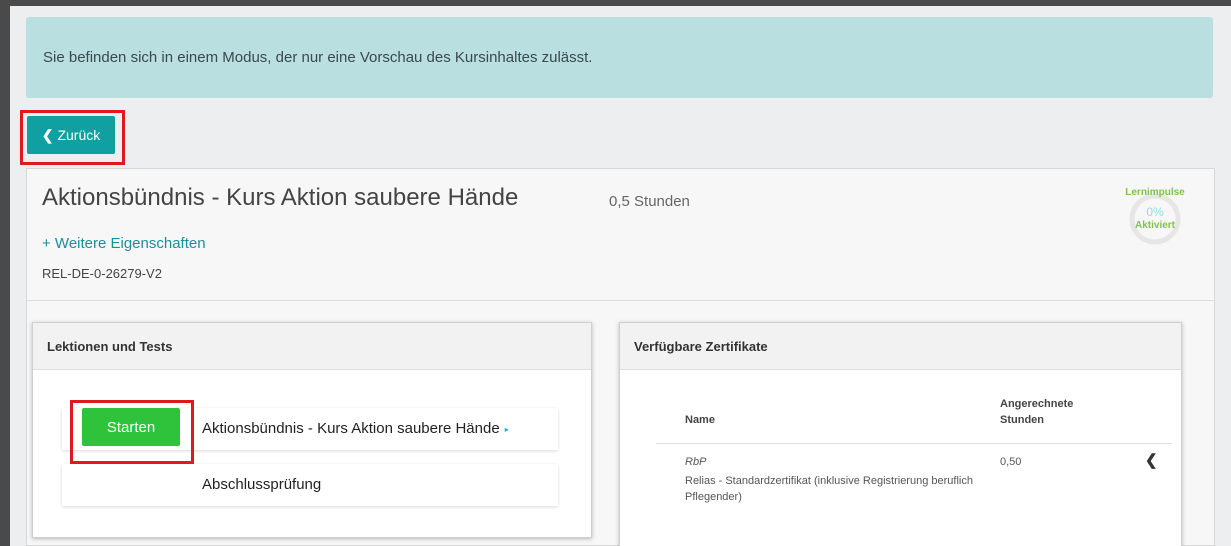 The image size is (1231, 546). I want to click on exam-item: Abschlussprüfung, so click(310, 485).